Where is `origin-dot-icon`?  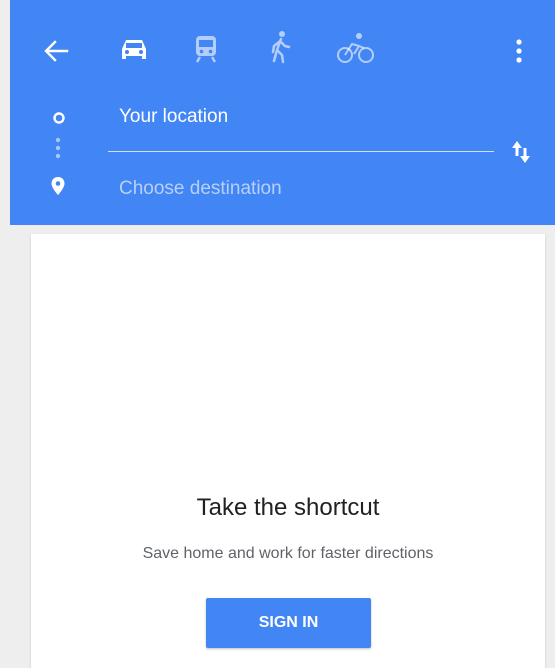 origin-dot-icon is located at coordinates (59, 118).